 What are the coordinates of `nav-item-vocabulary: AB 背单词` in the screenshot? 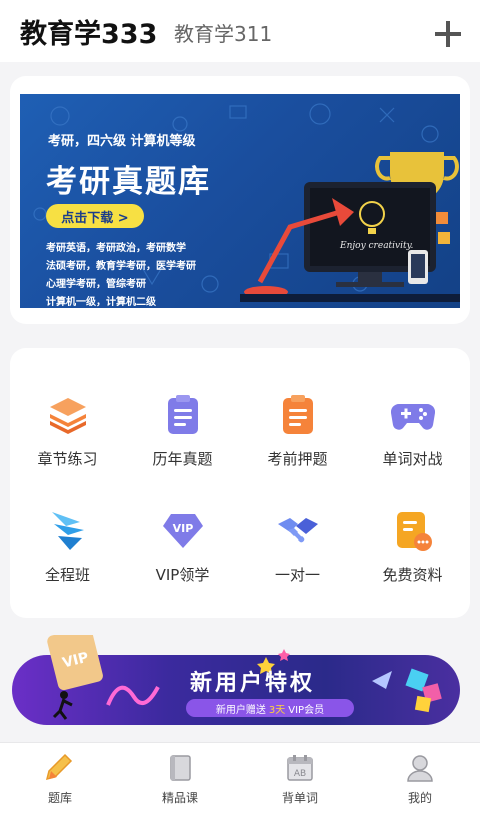 It's located at (300, 783).